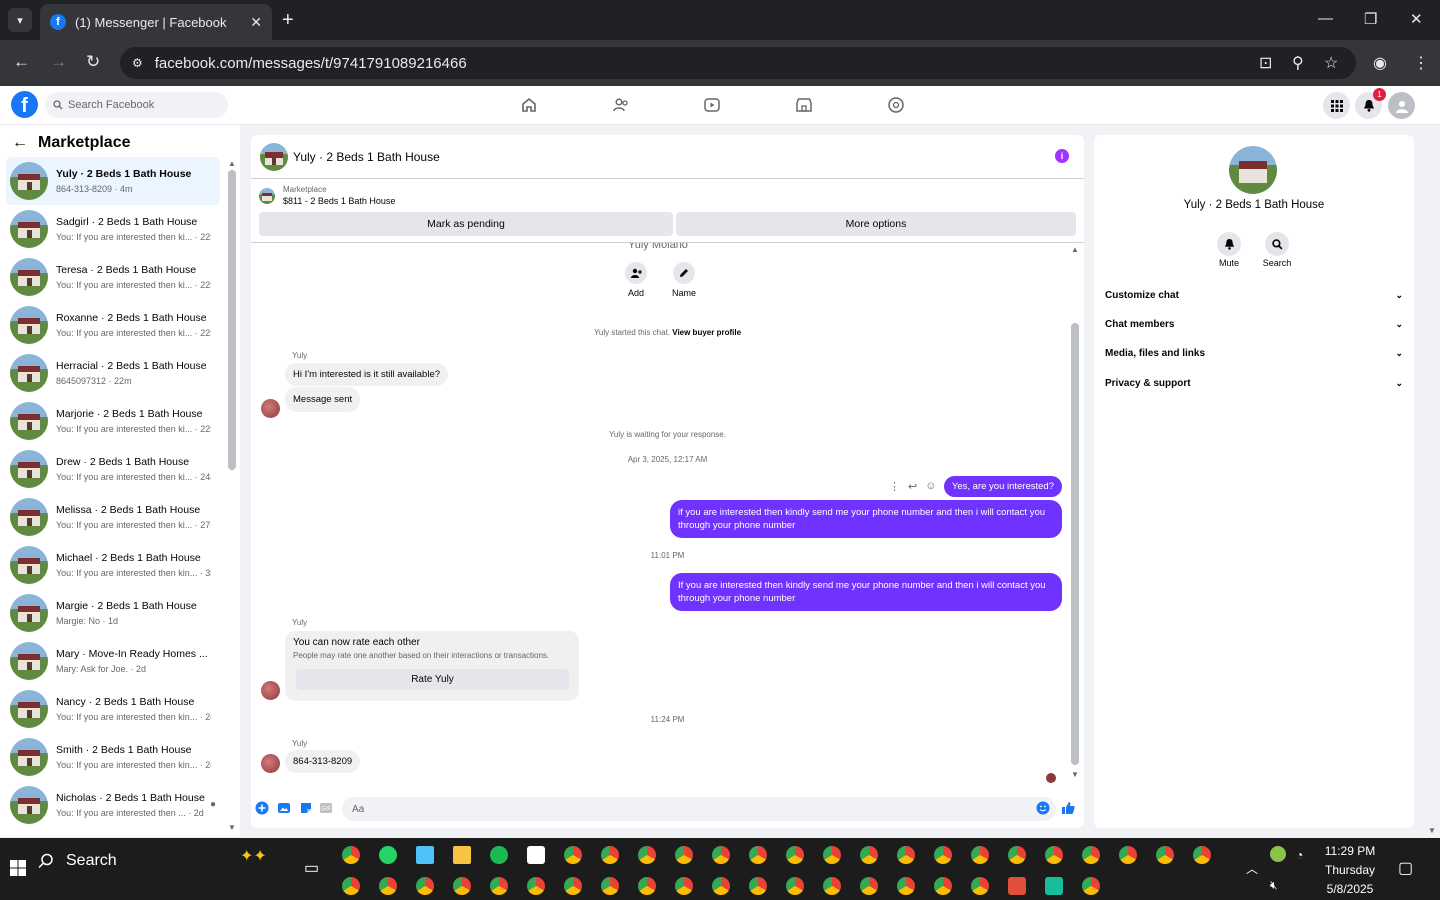 The image size is (1440, 900). I want to click on browser-tab: f (1) Messenger | Facebook ✕, so click(156, 22).